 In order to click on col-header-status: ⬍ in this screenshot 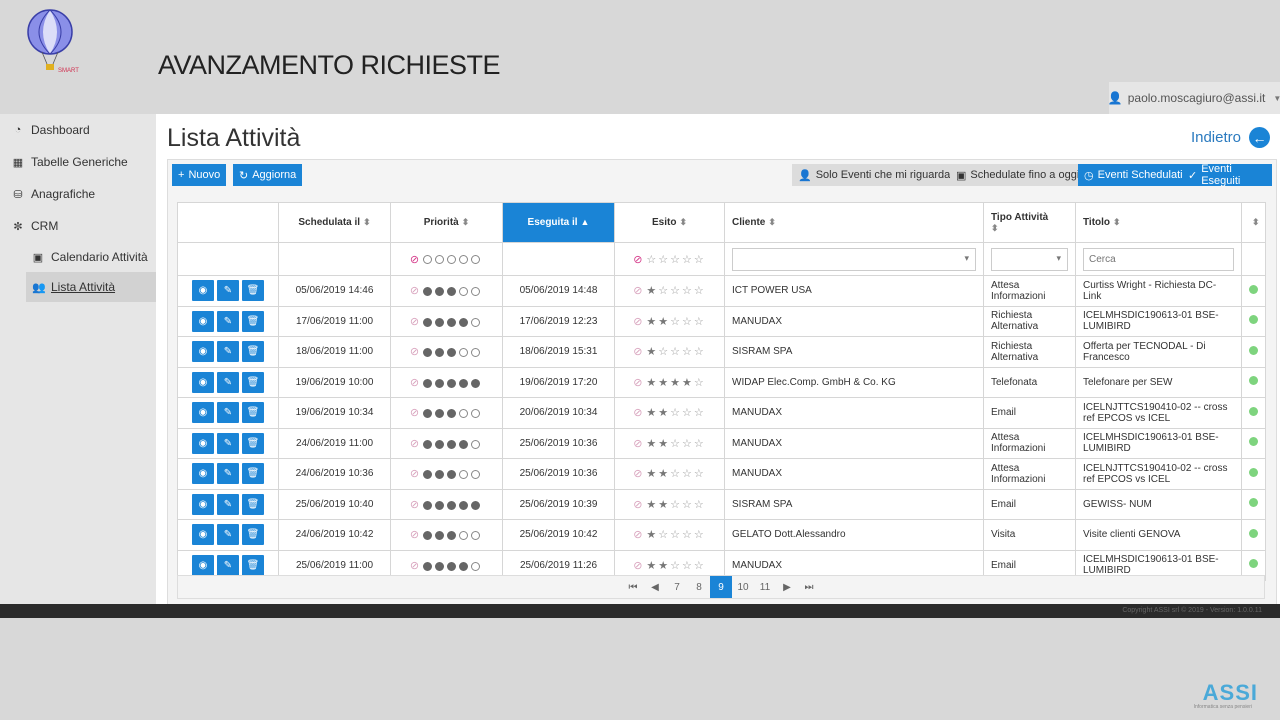, I will do `click(1253, 222)`.